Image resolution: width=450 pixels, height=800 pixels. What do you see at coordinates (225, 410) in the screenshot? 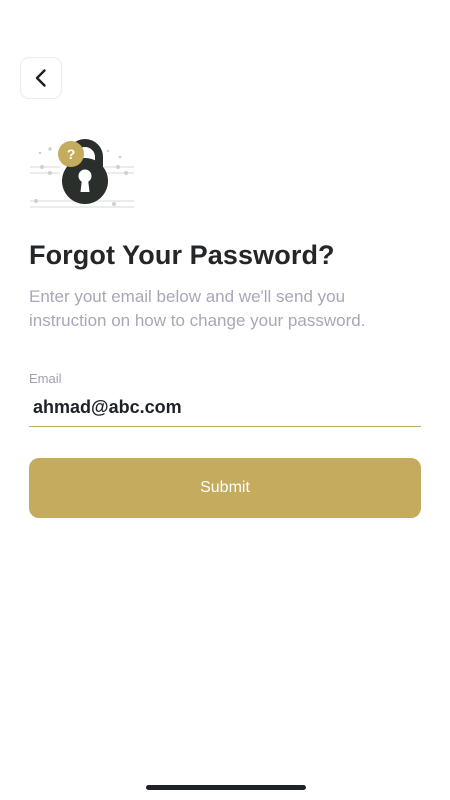
I see `email-field` at bounding box center [225, 410].